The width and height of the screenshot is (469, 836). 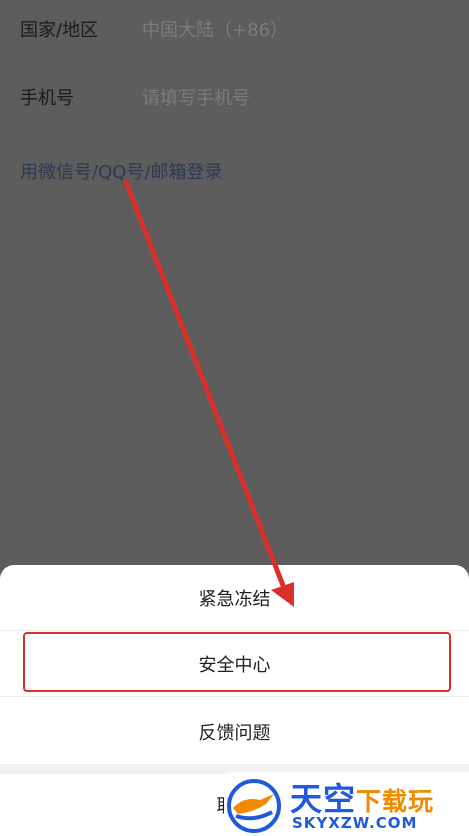 I want to click on airplane-logo-icon, so click(x=254, y=806).